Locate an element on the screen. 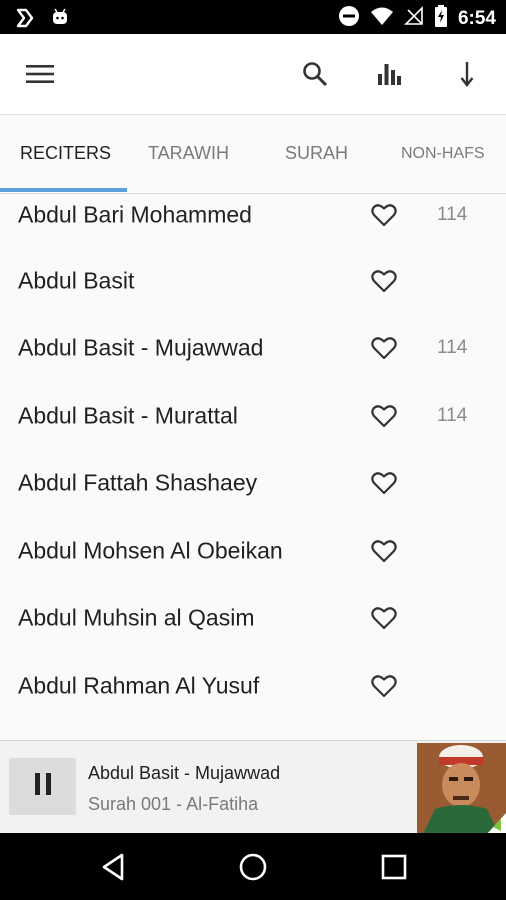 The image size is (506, 900). reciter-name: Abdul Rahman Al Yusuf is located at coordinates (139, 685).